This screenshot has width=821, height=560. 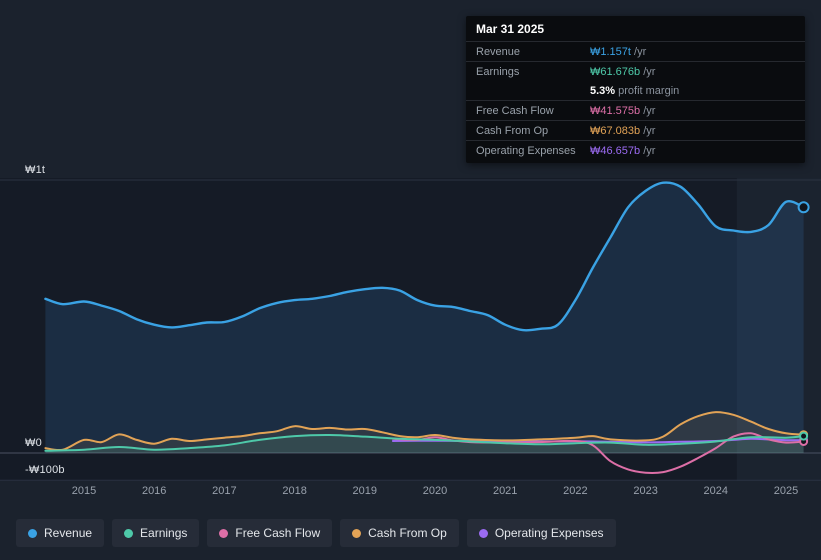 I want to click on tooltip-row-free-cash-flow: Free Cash Flow ₩41.575b /yr, so click(x=635, y=110).